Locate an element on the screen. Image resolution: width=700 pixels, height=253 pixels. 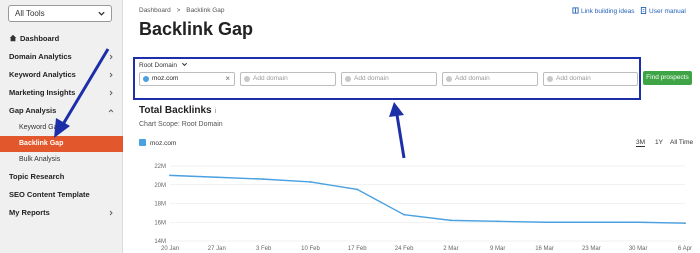
sidebar-item-keyword-gap: Keyword Gap is located at coordinates (61, 128).